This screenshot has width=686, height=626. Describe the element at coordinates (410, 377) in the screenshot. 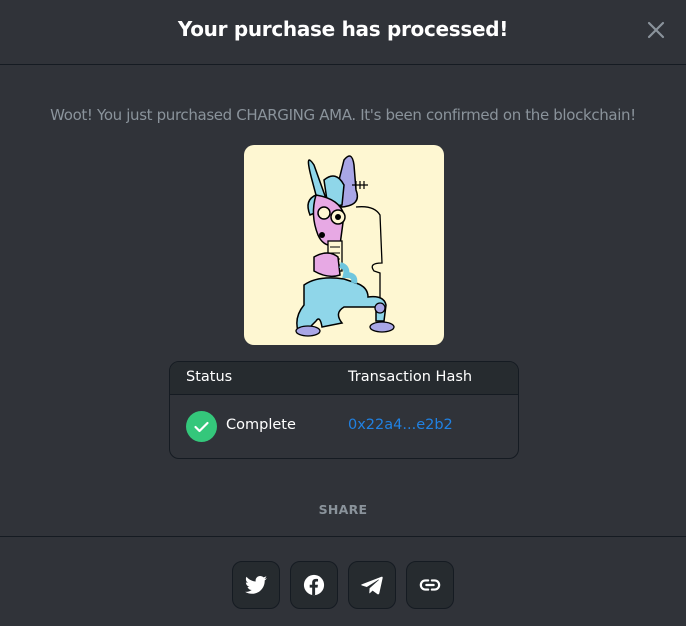

I see `column-header-transaction-hash: Transaction Hash` at that location.